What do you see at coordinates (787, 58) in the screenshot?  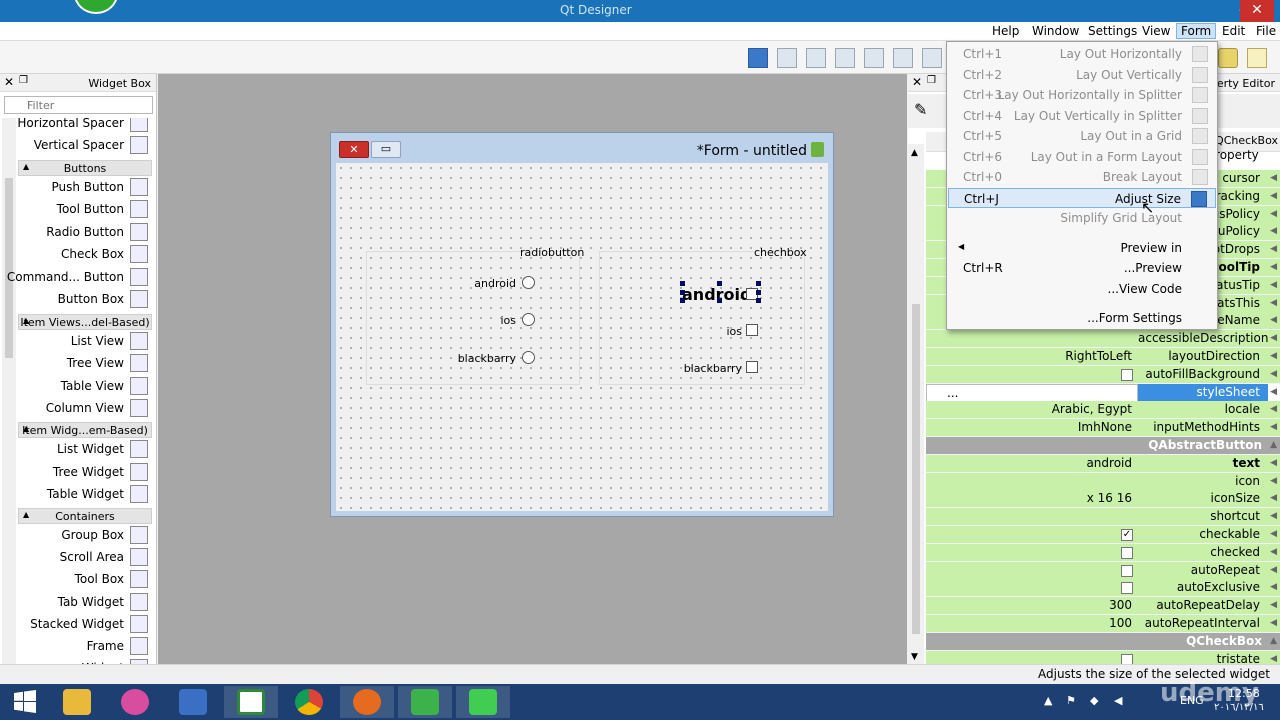 I see `break-layout-tool-icon` at bounding box center [787, 58].